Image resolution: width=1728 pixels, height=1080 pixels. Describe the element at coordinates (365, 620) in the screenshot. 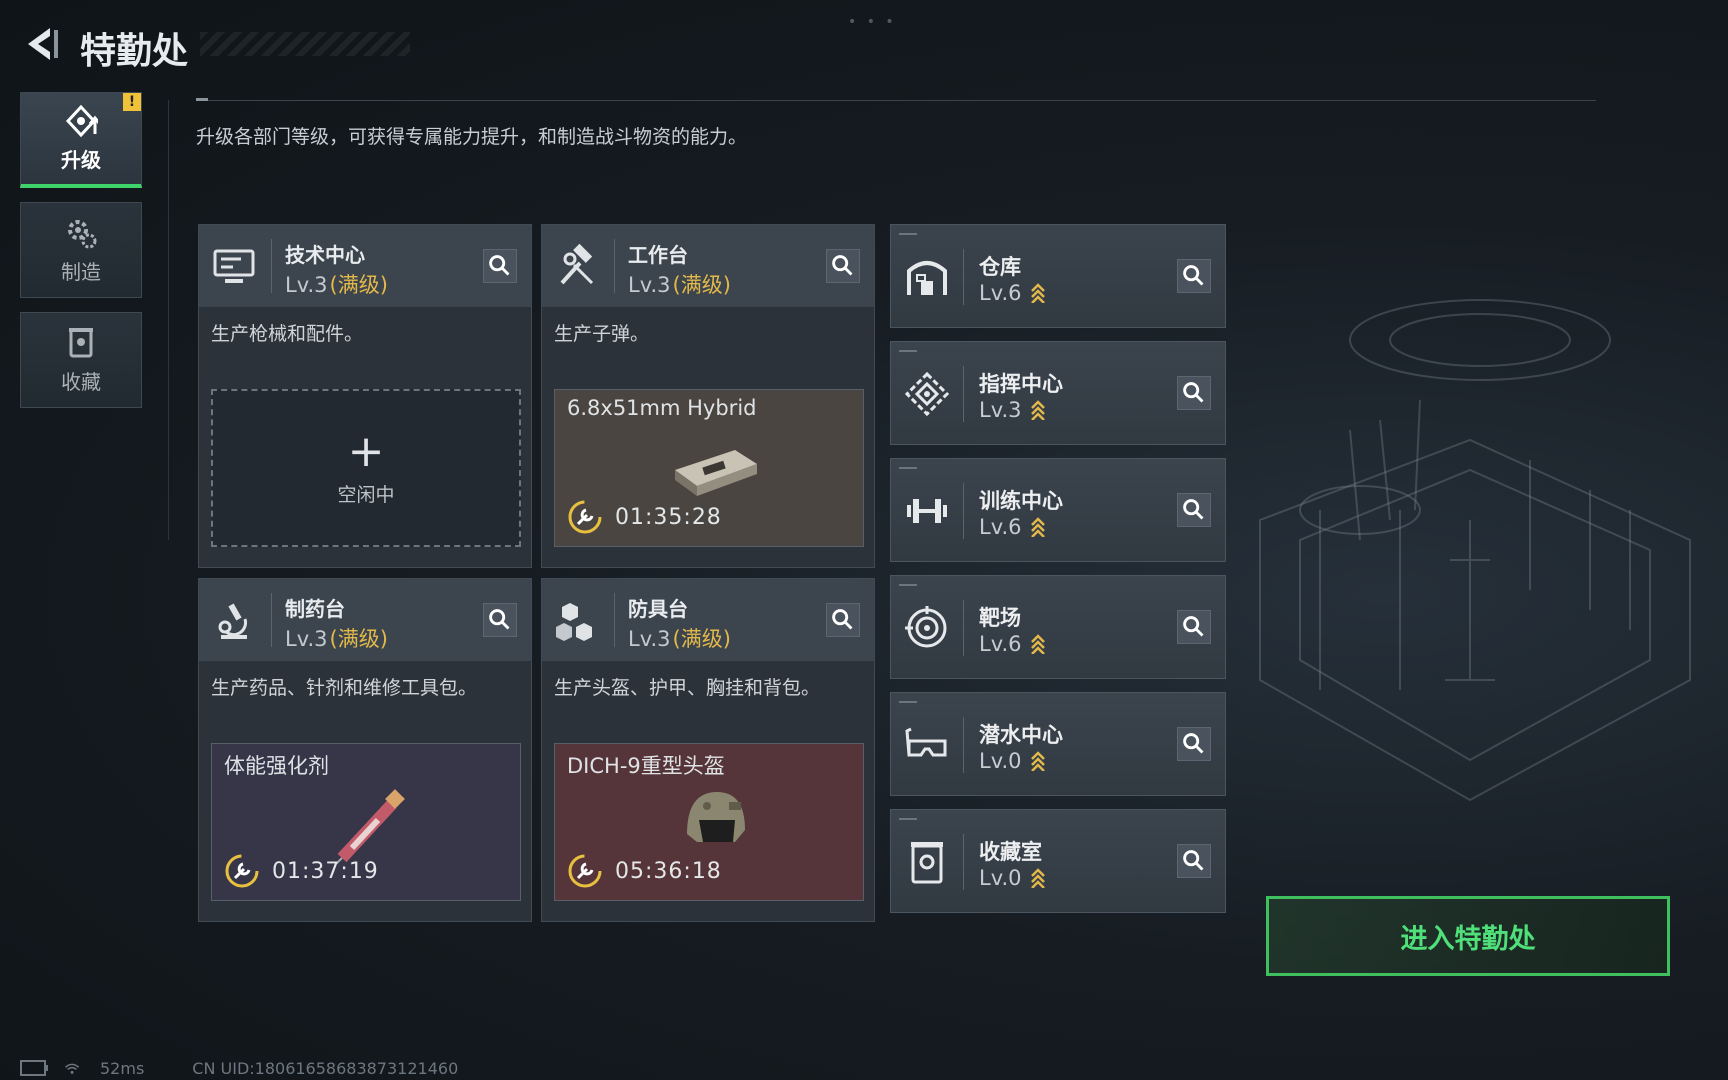

I see `card-header: 制药台 Lv.3(满级)` at that location.